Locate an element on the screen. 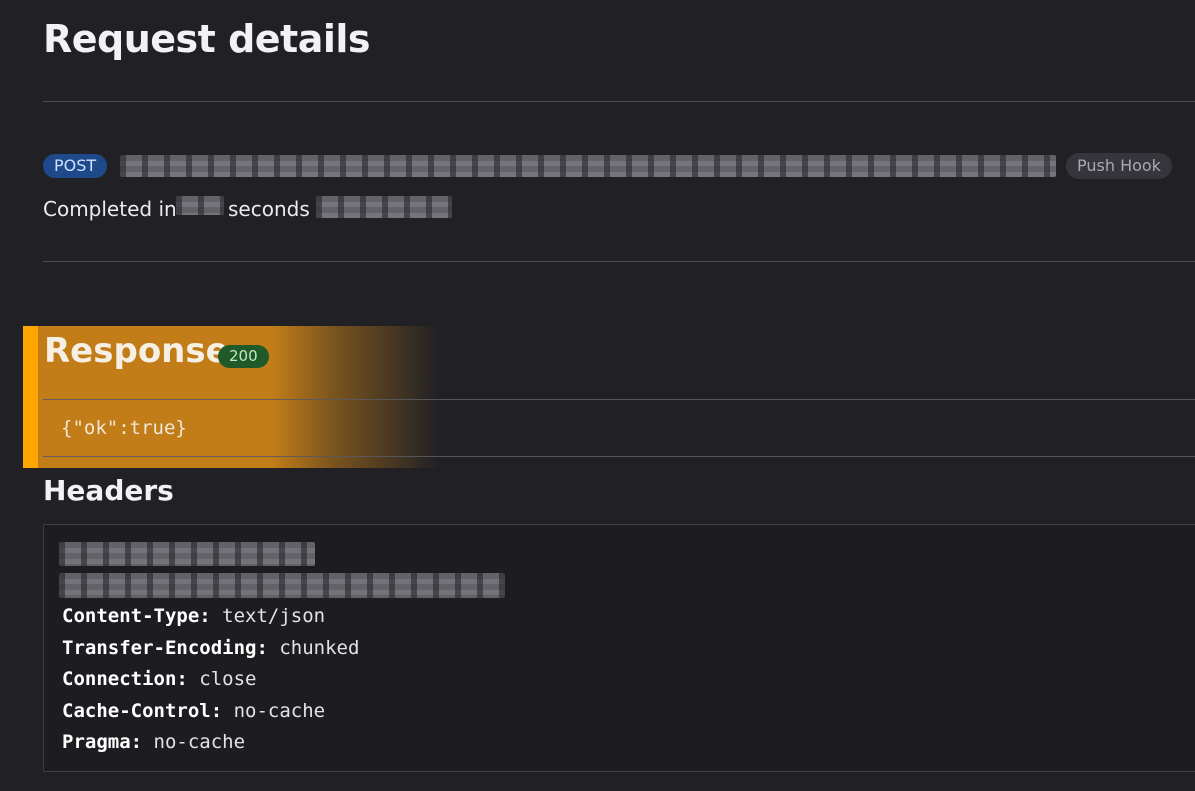 Image resolution: width=1195 pixels, height=791 pixels. header-line: Connection: close is located at coordinates (159, 679).